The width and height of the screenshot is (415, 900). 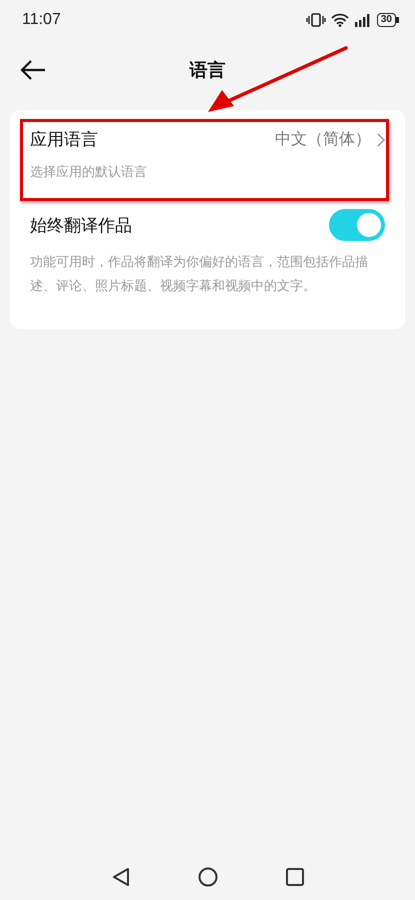 I want to click on setting-description: 功能可用时，作品将翻译为你偏好的语言，范围包括作品描述、评论、照片标题、视频字幕和视频中的文字。, so click(x=199, y=275).